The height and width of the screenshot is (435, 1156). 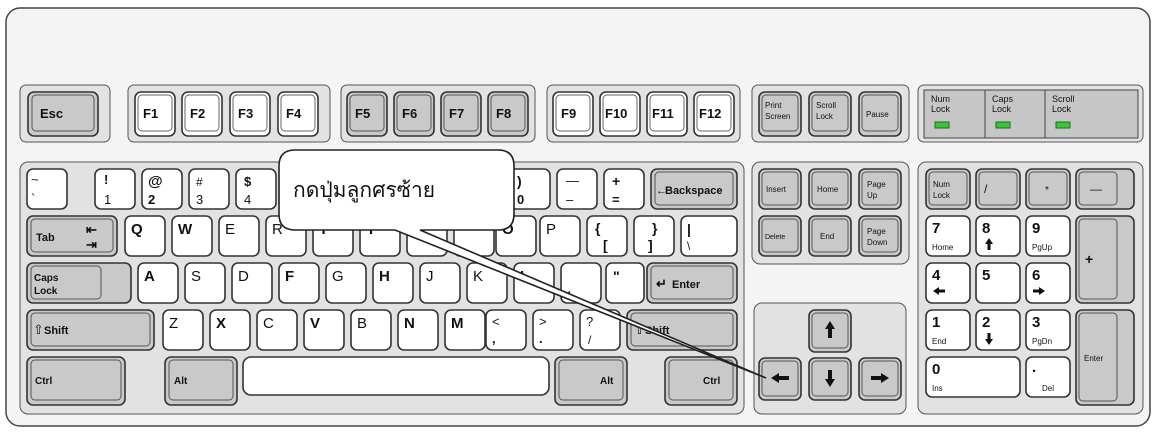 What do you see at coordinates (256, 189) in the screenshot?
I see `key-4: $4` at bounding box center [256, 189].